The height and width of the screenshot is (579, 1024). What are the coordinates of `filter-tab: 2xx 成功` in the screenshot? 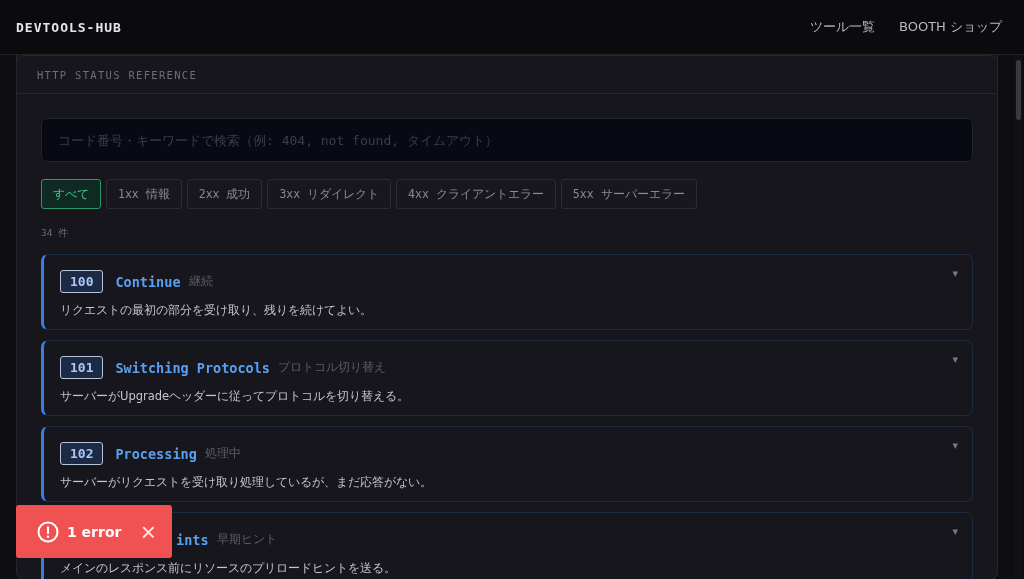 It's located at (224, 194).